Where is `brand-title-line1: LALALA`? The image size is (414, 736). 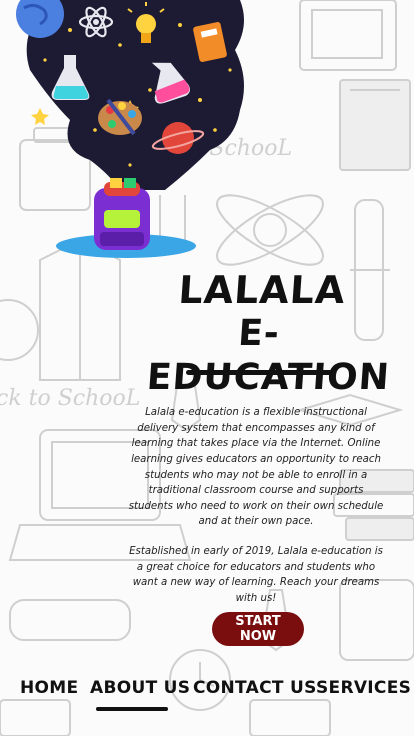
brand-title-line1: LALALA is located at coordinates (262, 290).